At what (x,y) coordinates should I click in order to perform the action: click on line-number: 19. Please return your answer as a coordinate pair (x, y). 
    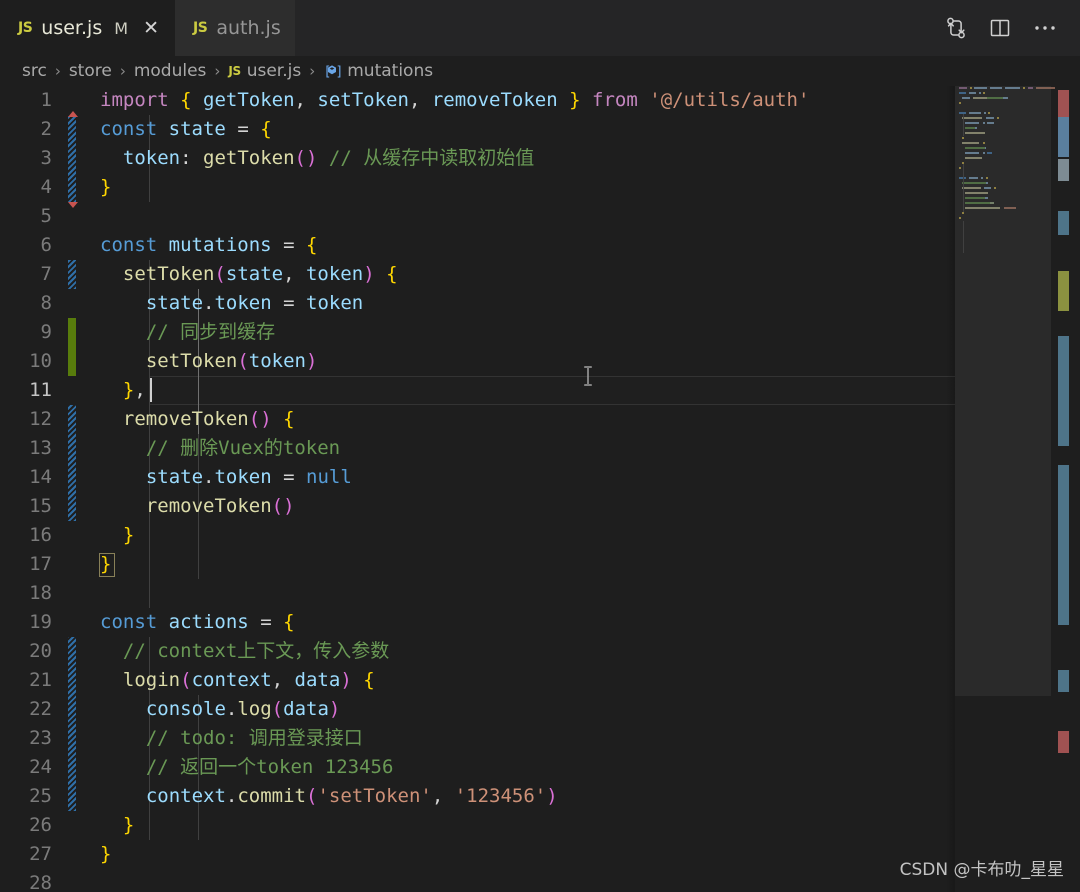
    Looking at the image, I should click on (40, 622).